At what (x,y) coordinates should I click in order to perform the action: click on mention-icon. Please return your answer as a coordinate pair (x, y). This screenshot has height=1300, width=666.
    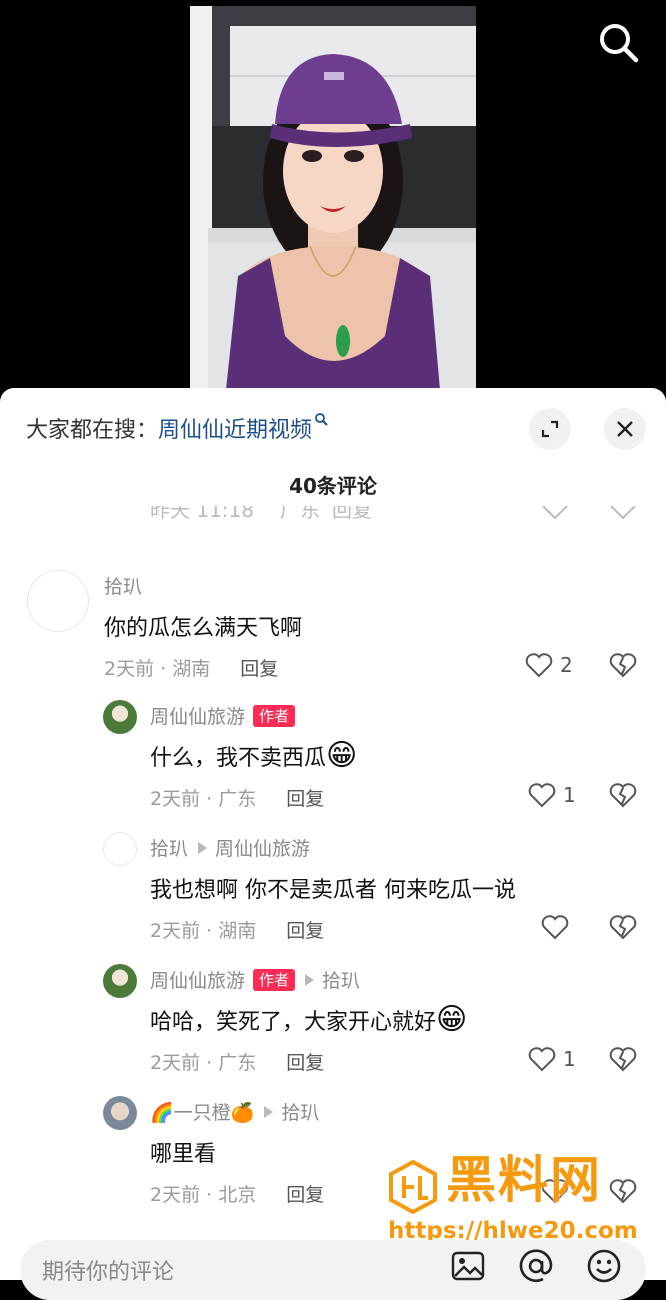
    Looking at the image, I should click on (536, 1266).